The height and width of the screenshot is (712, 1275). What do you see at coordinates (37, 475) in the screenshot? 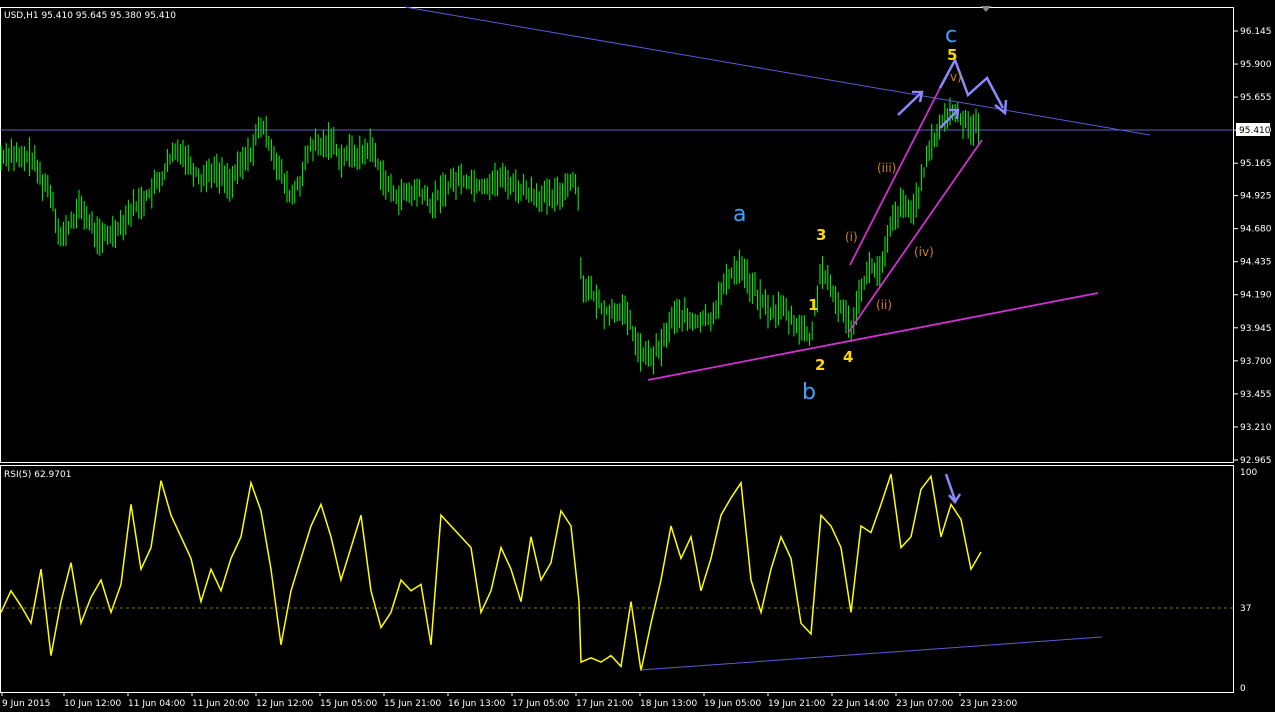
I see `rsi-panel-header: RSI(5) 62.9701` at bounding box center [37, 475].